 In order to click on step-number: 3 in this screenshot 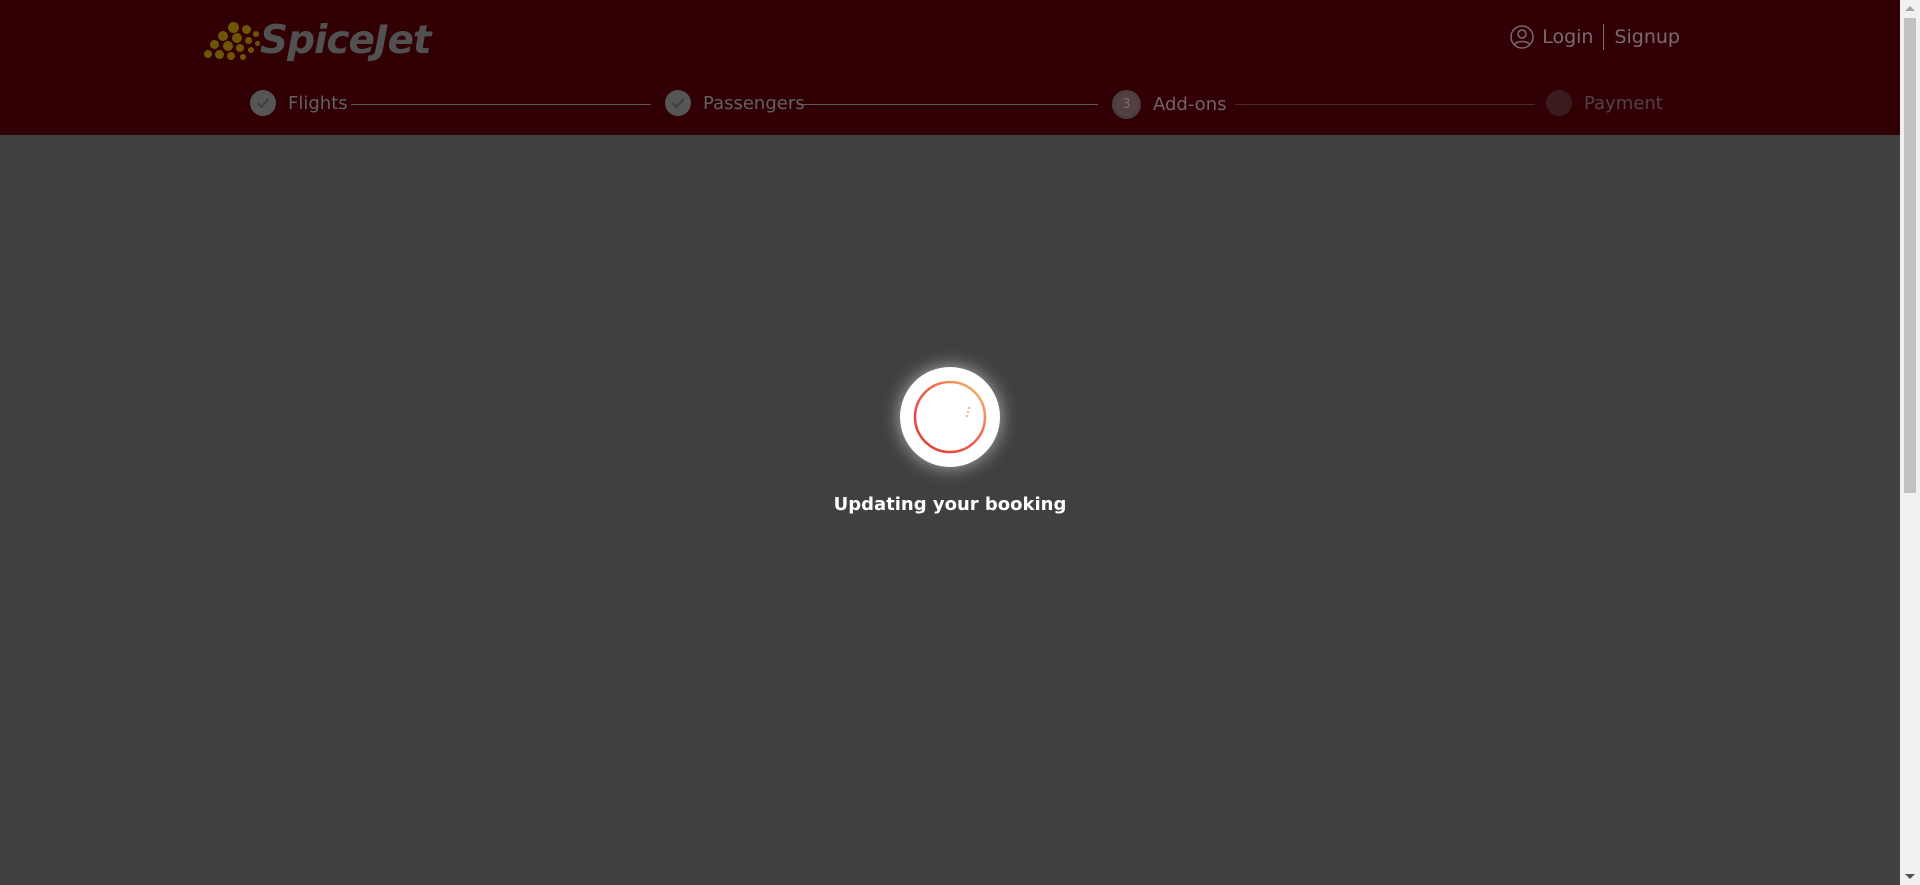, I will do `click(1126, 104)`.